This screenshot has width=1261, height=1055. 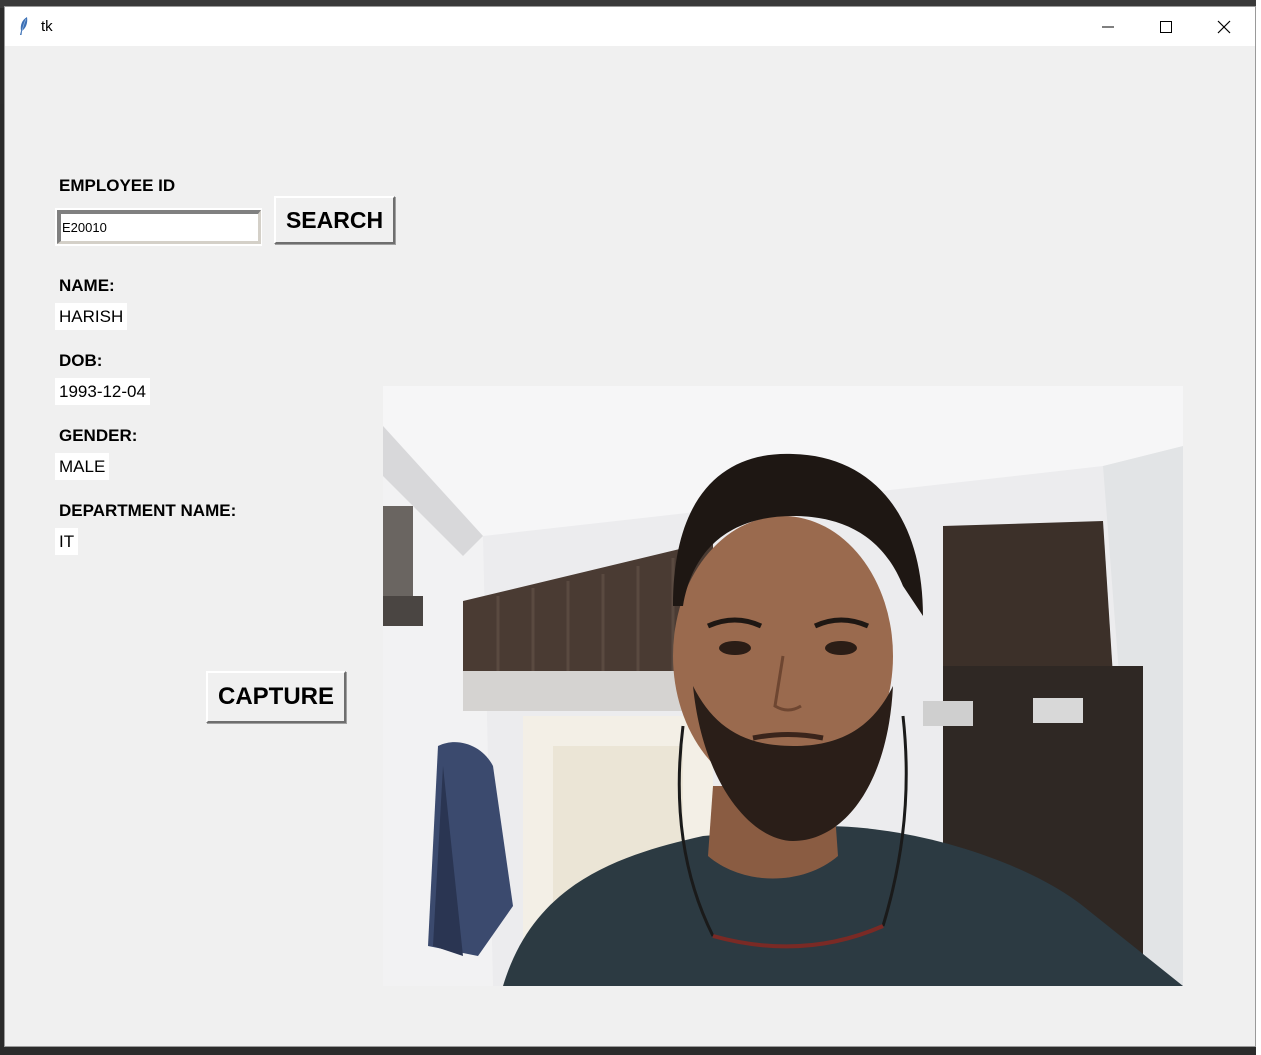 What do you see at coordinates (82, 466) in the screenshot?
I see `gender-value: MALE` at bounding box center [82, 466].